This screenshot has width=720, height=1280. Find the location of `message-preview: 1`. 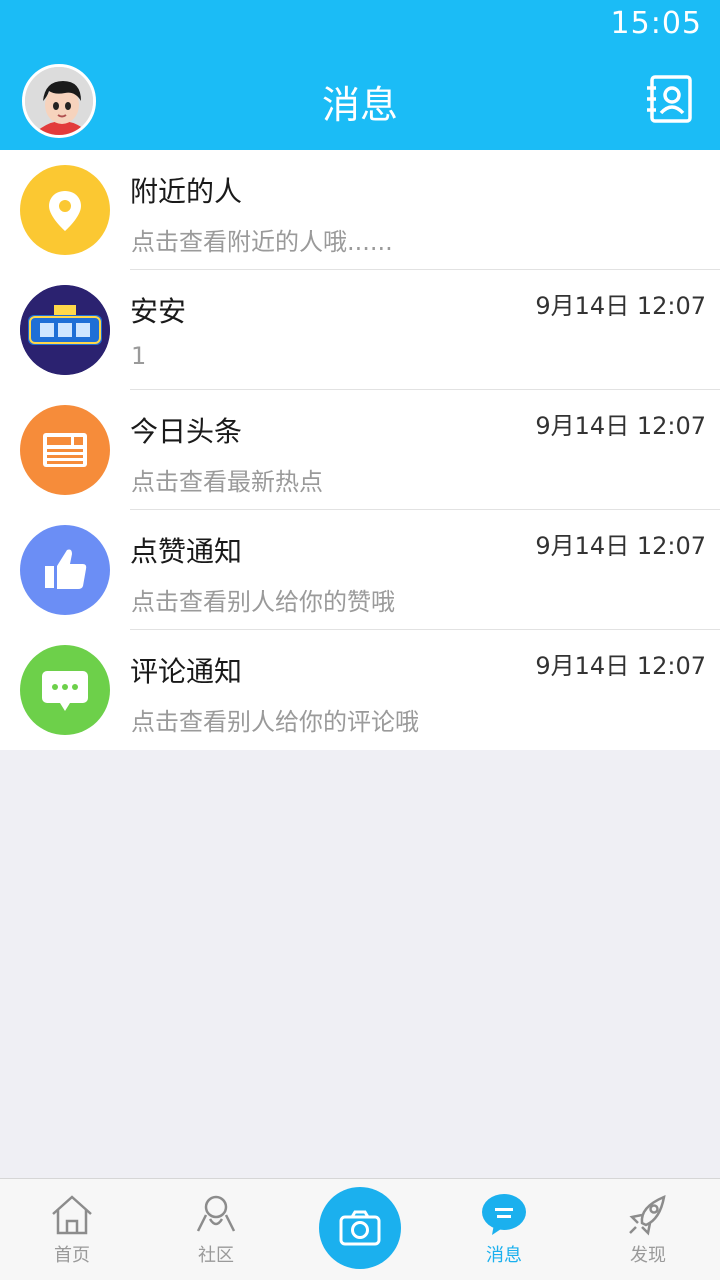

message-preview: 1 is located at coordinates (139, 356).